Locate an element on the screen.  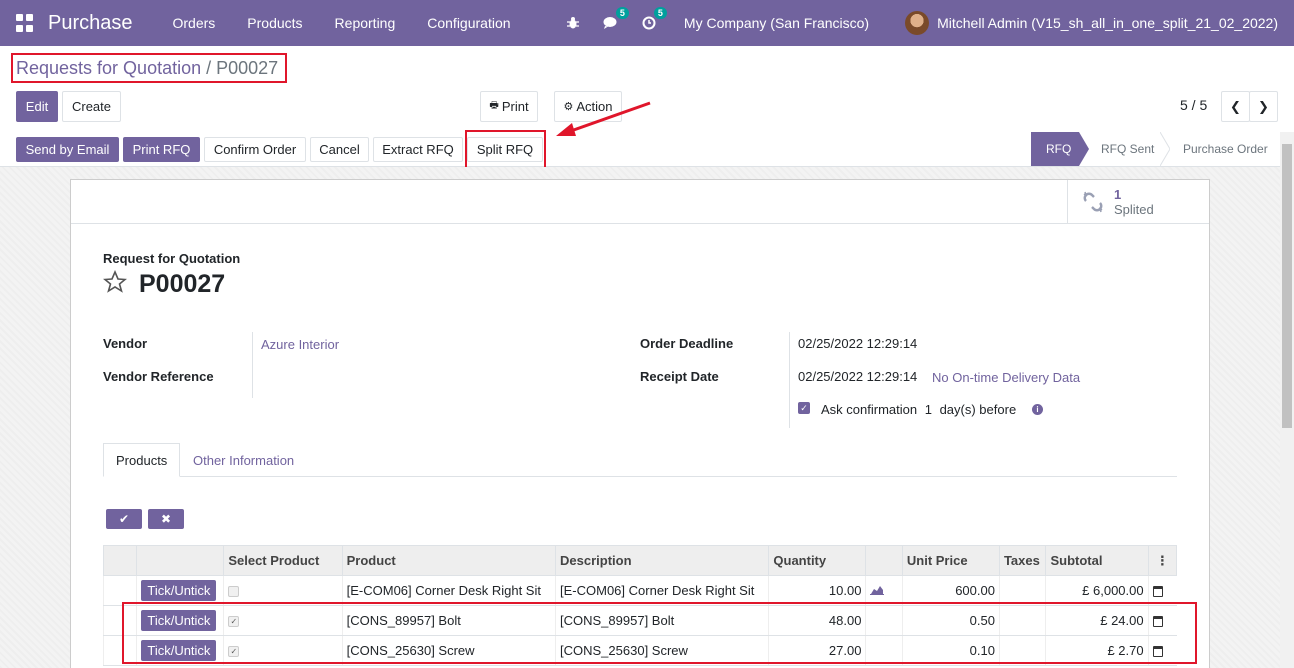
stage-rfq-sent-label: RFQ Sent is located at coordinates (1128, 149).